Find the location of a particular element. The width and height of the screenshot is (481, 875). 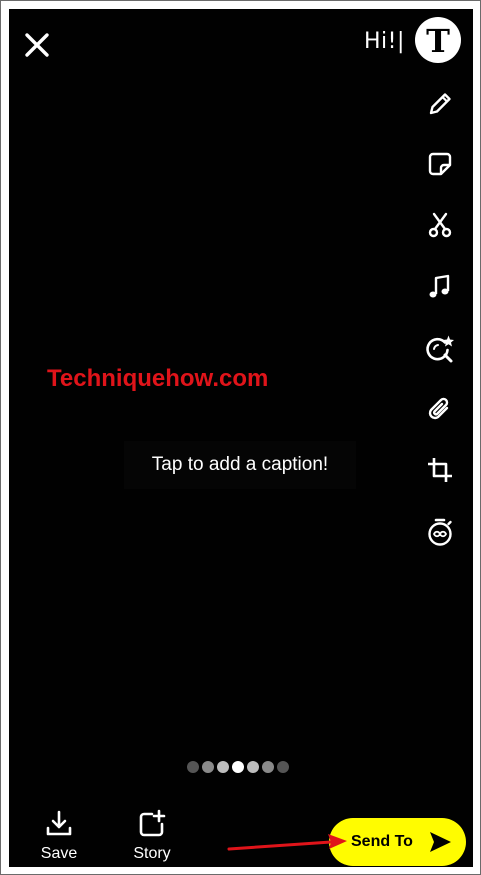

music-tool-button is located at coordinates (440, 287).